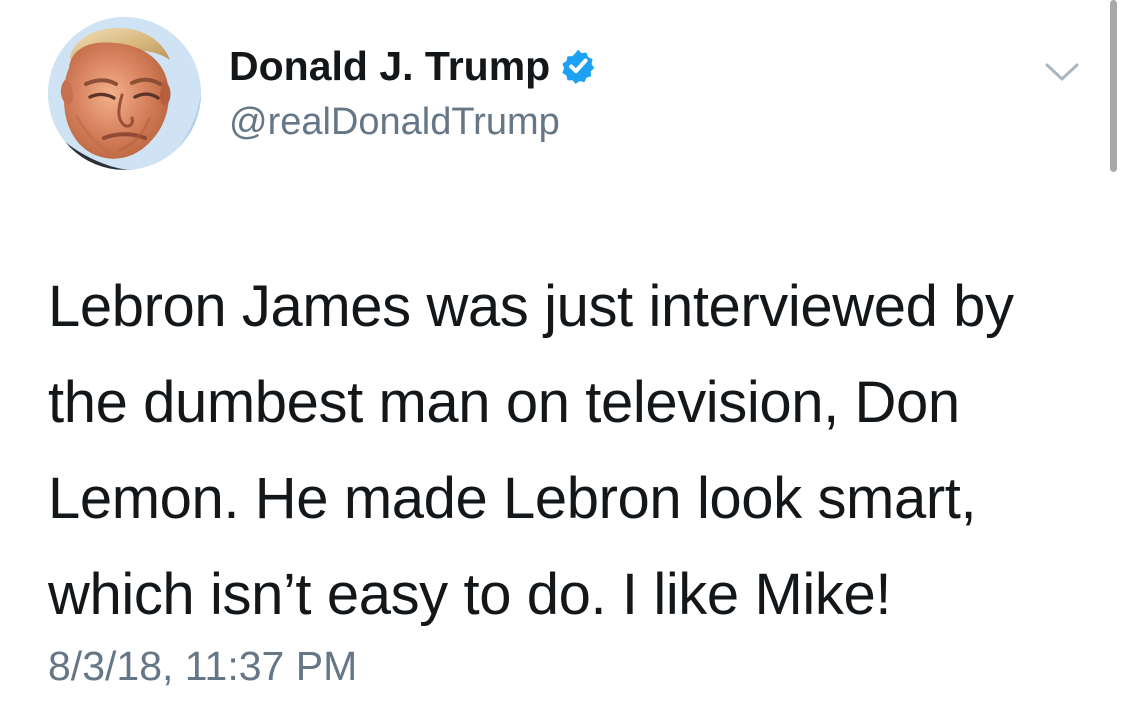 This screenshot has width=1124, height=716. What do you see at coordinates (531, 306) in the screenshot?
I see `tweet-text-line: Lebron James was just interviewed by` at bounding box center [531, 306].